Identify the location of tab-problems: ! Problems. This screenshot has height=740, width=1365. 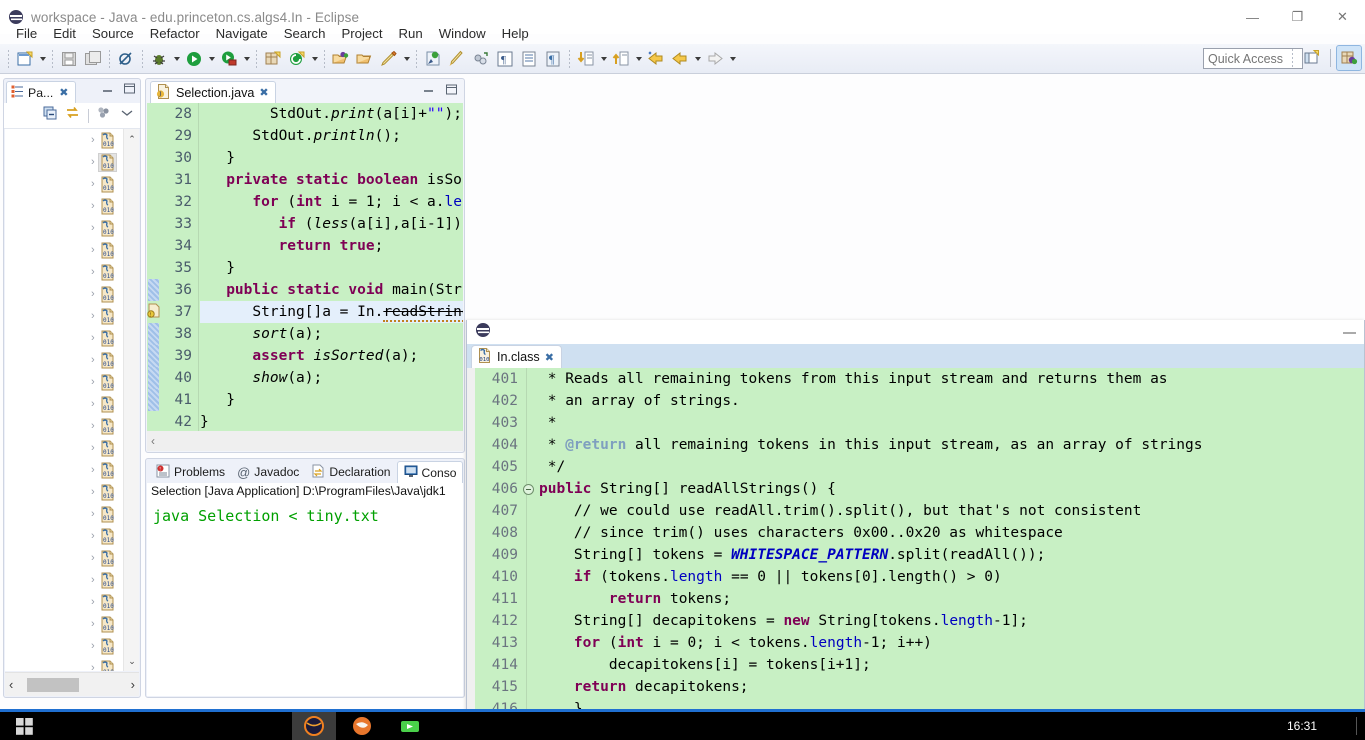
(190, 472).